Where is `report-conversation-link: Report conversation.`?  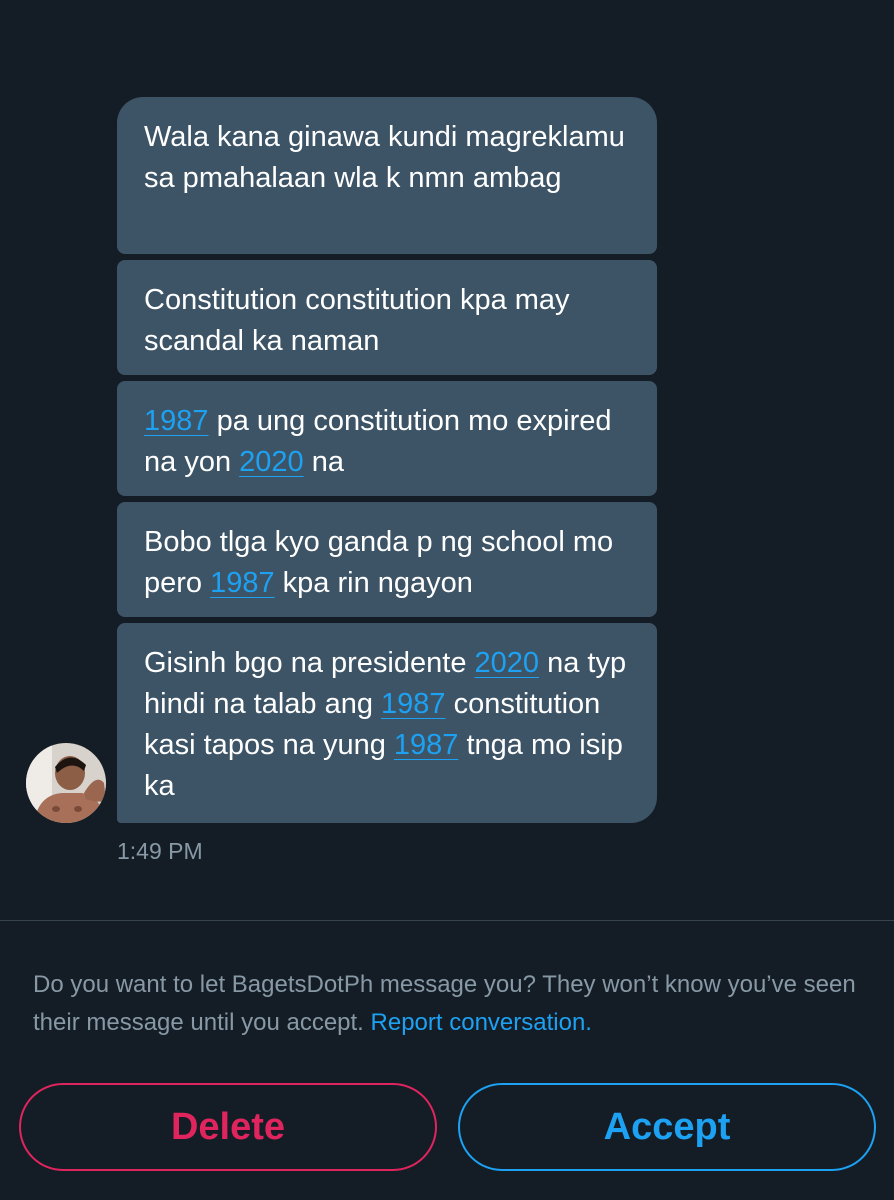 report-conversation-link: Report conversation. is located at coordinates (481, 1022).